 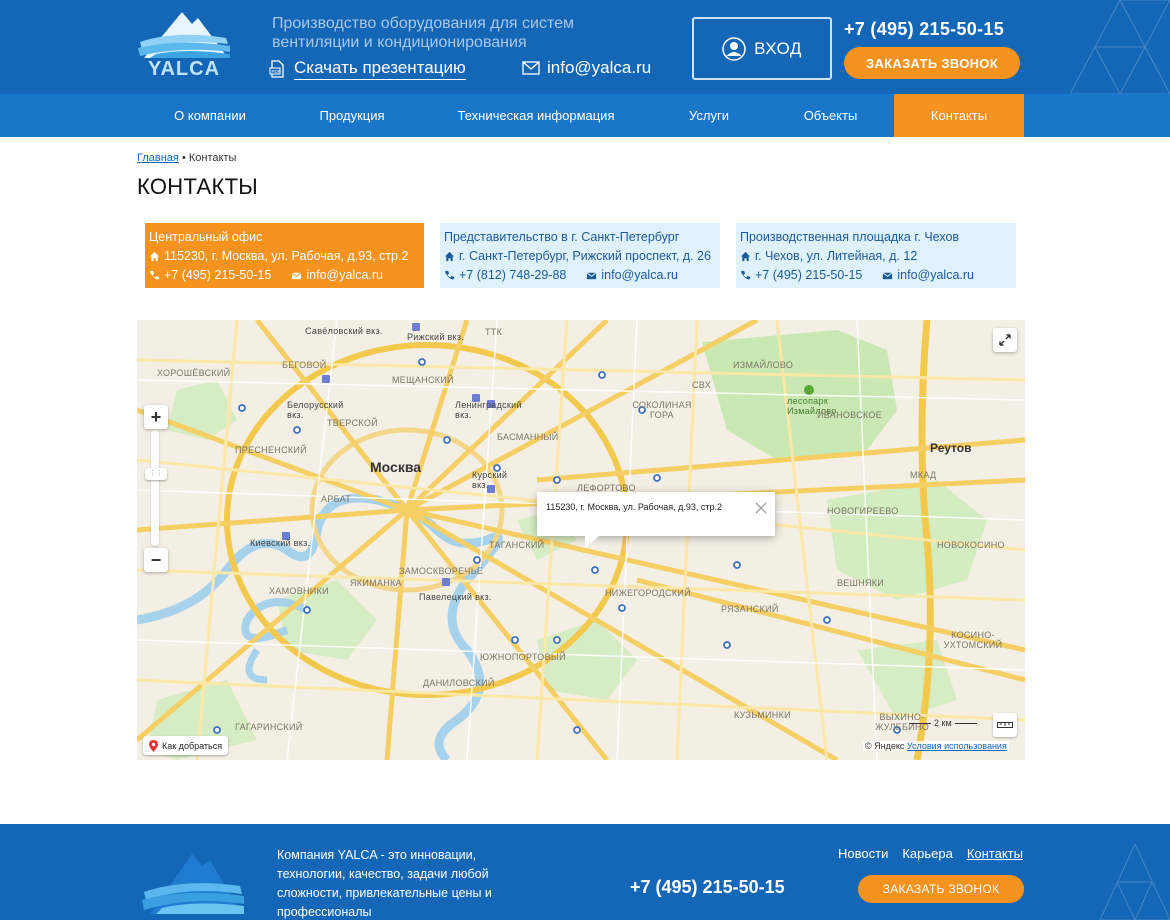 What do you see at coordinates (1005, 725) in the screenshot?
I see `map-ruler-button` at bounding box center [1005, 725].